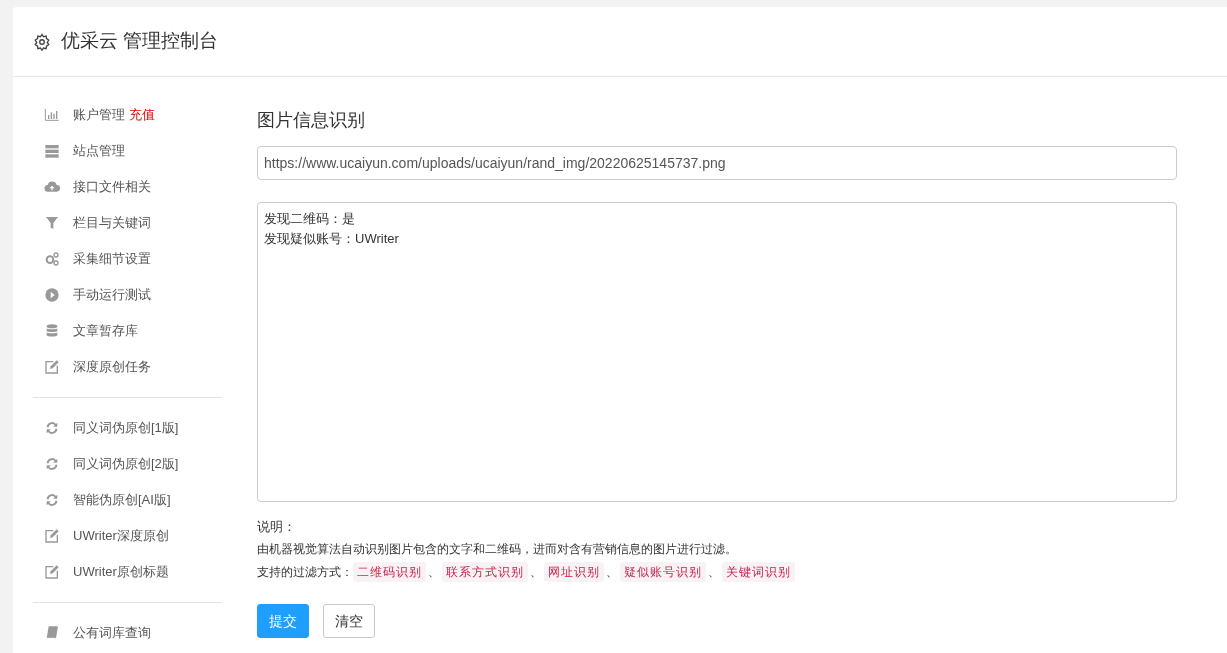  What do you see at coordinates (52, 115) in the screenshot?
I see `chart-icon` at bounding box center [52, 115].